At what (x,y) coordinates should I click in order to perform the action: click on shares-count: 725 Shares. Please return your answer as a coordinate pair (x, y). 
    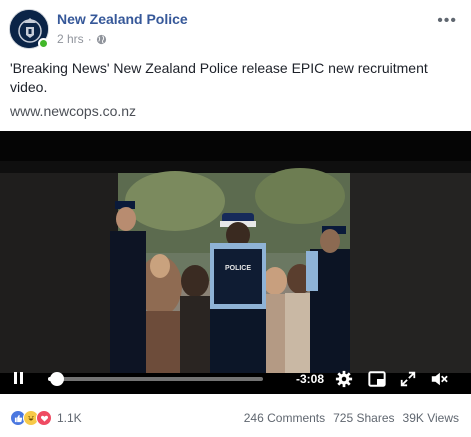
    Looking at the image, I should click on (363, 418).